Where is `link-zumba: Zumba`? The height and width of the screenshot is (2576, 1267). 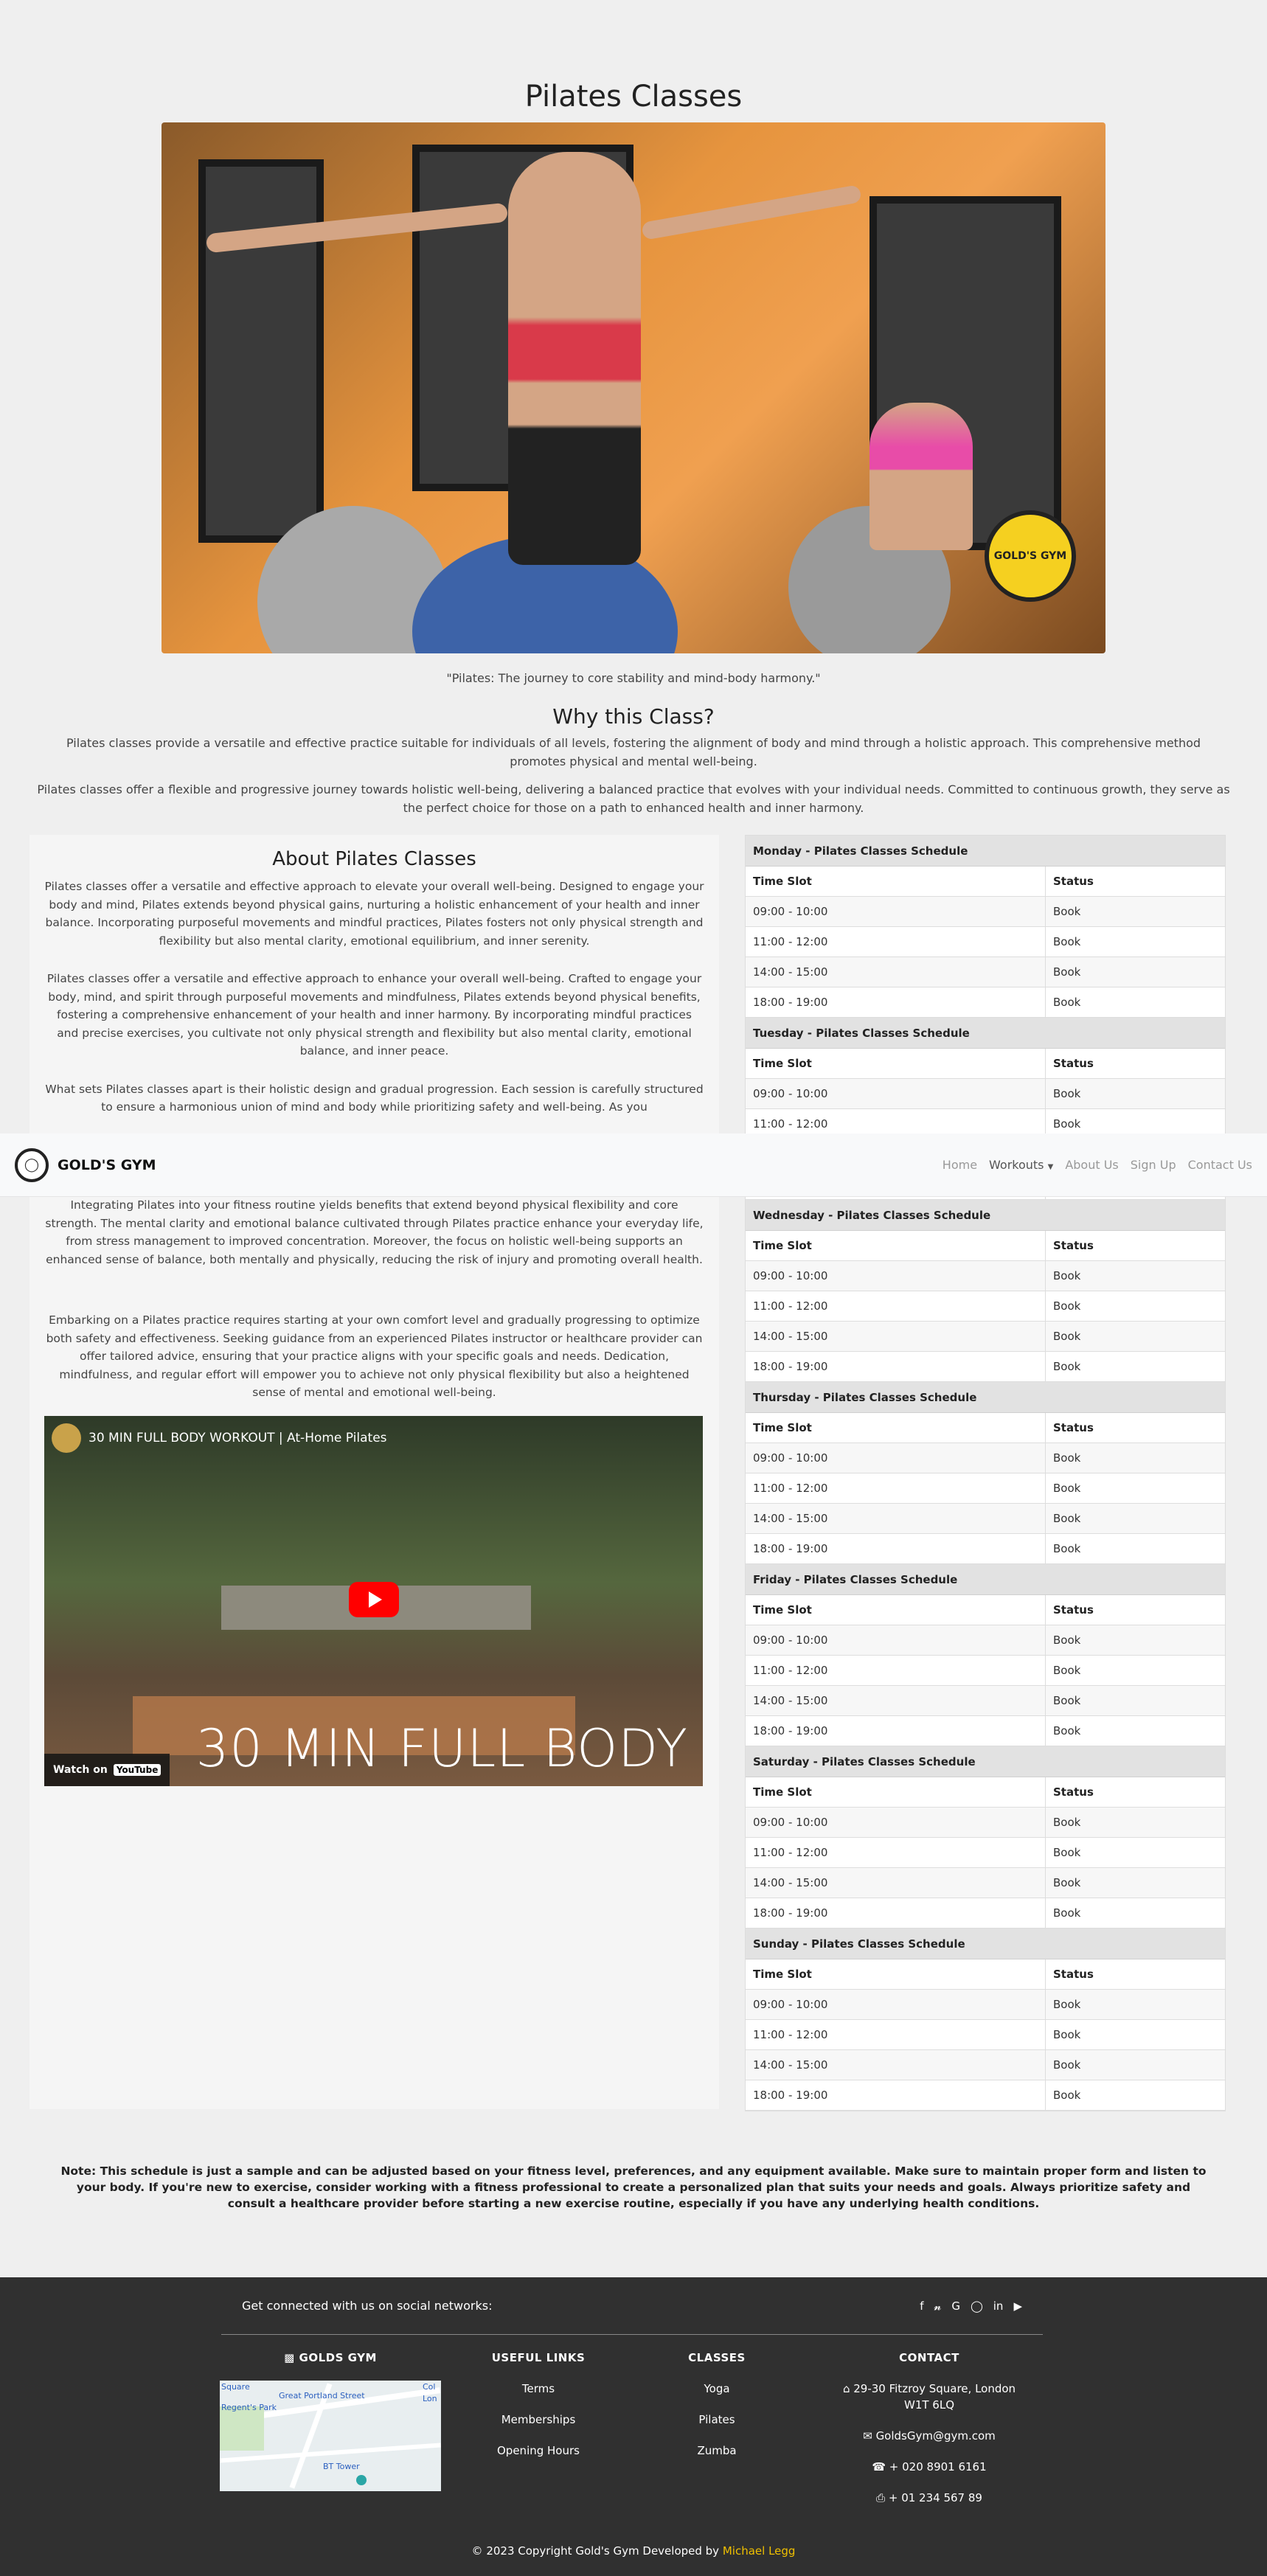
link-zumba: Zumba is located at coordinates (717, 2451).